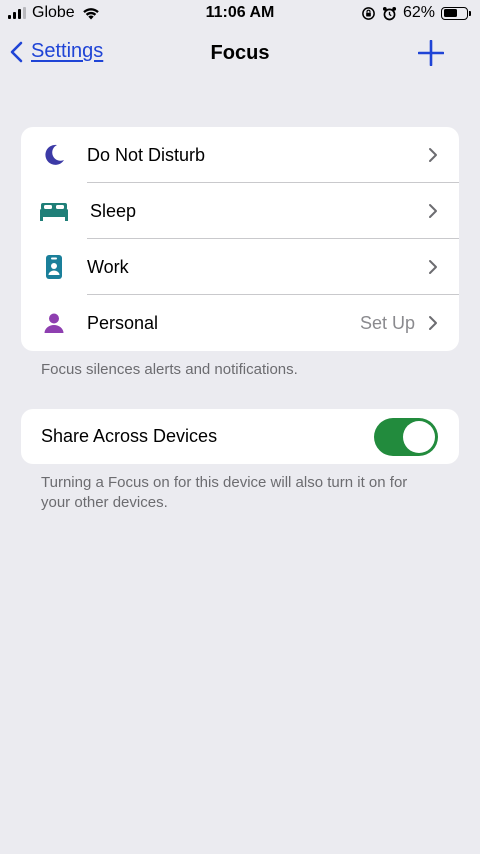 This screenshot has height=854, width=480. What do you see at coordinates (169, 369) in the screenshot?
I see `focus-modes-footer: Focus silences alerts and notifications.` at bounding box center [169, 369].